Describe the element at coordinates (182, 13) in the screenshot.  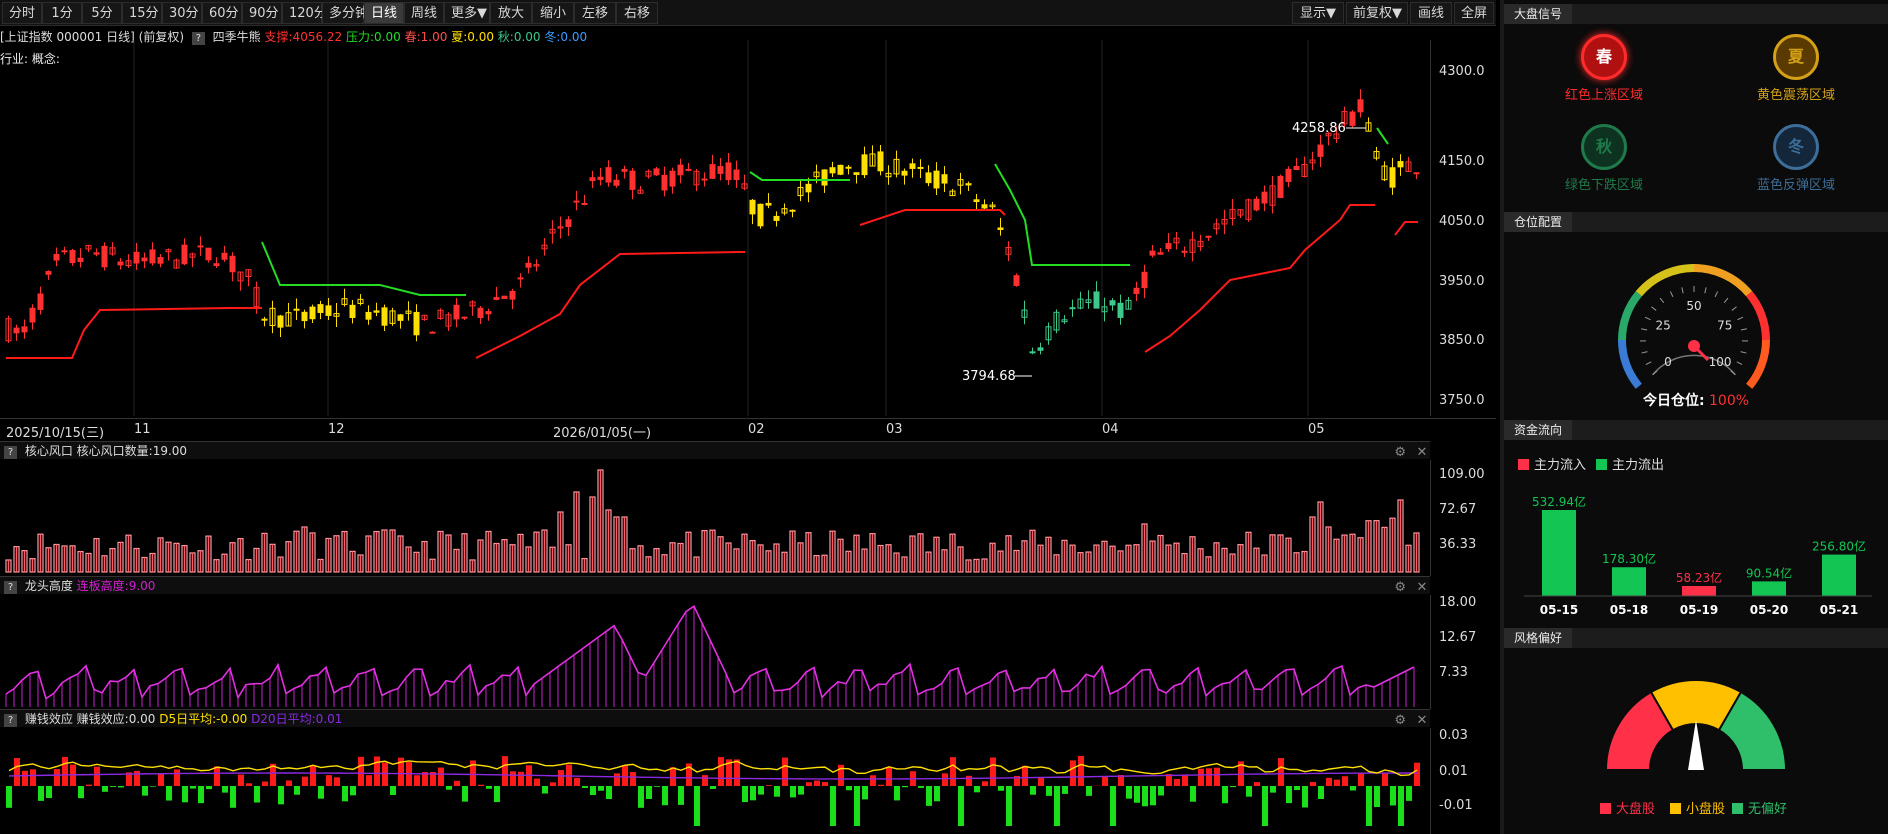
I see `period-button-4: 30分` at that location.